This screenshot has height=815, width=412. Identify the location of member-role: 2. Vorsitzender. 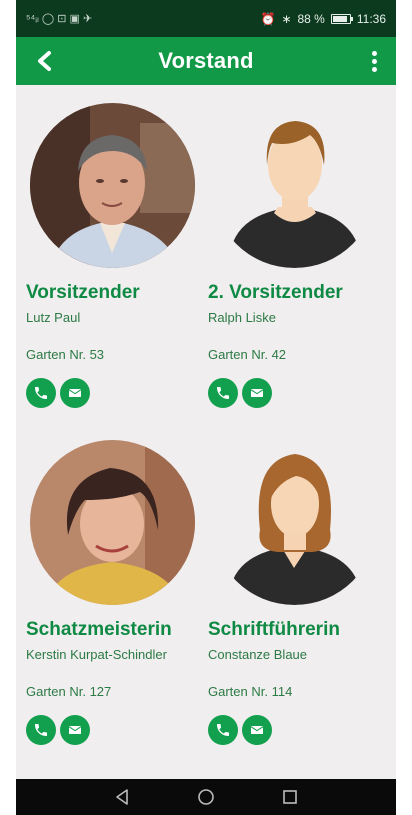
(275, 292).